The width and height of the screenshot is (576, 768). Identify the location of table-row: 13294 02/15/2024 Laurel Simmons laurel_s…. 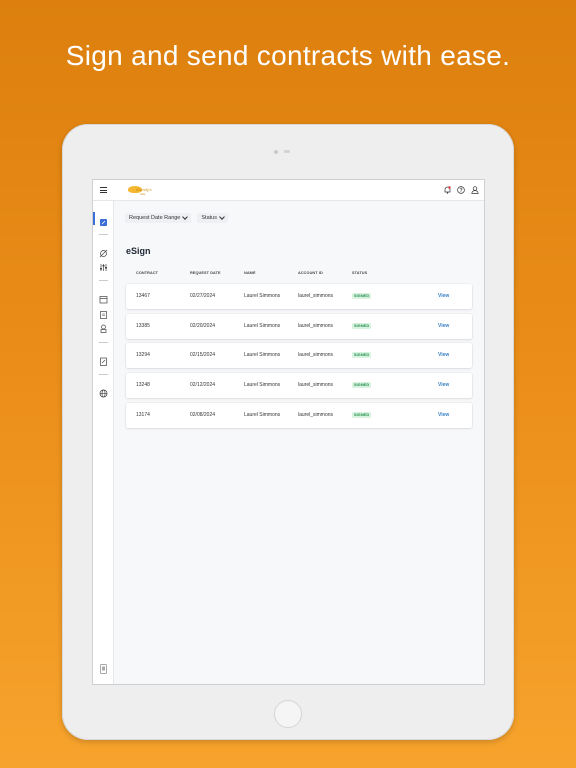
(299, 355).